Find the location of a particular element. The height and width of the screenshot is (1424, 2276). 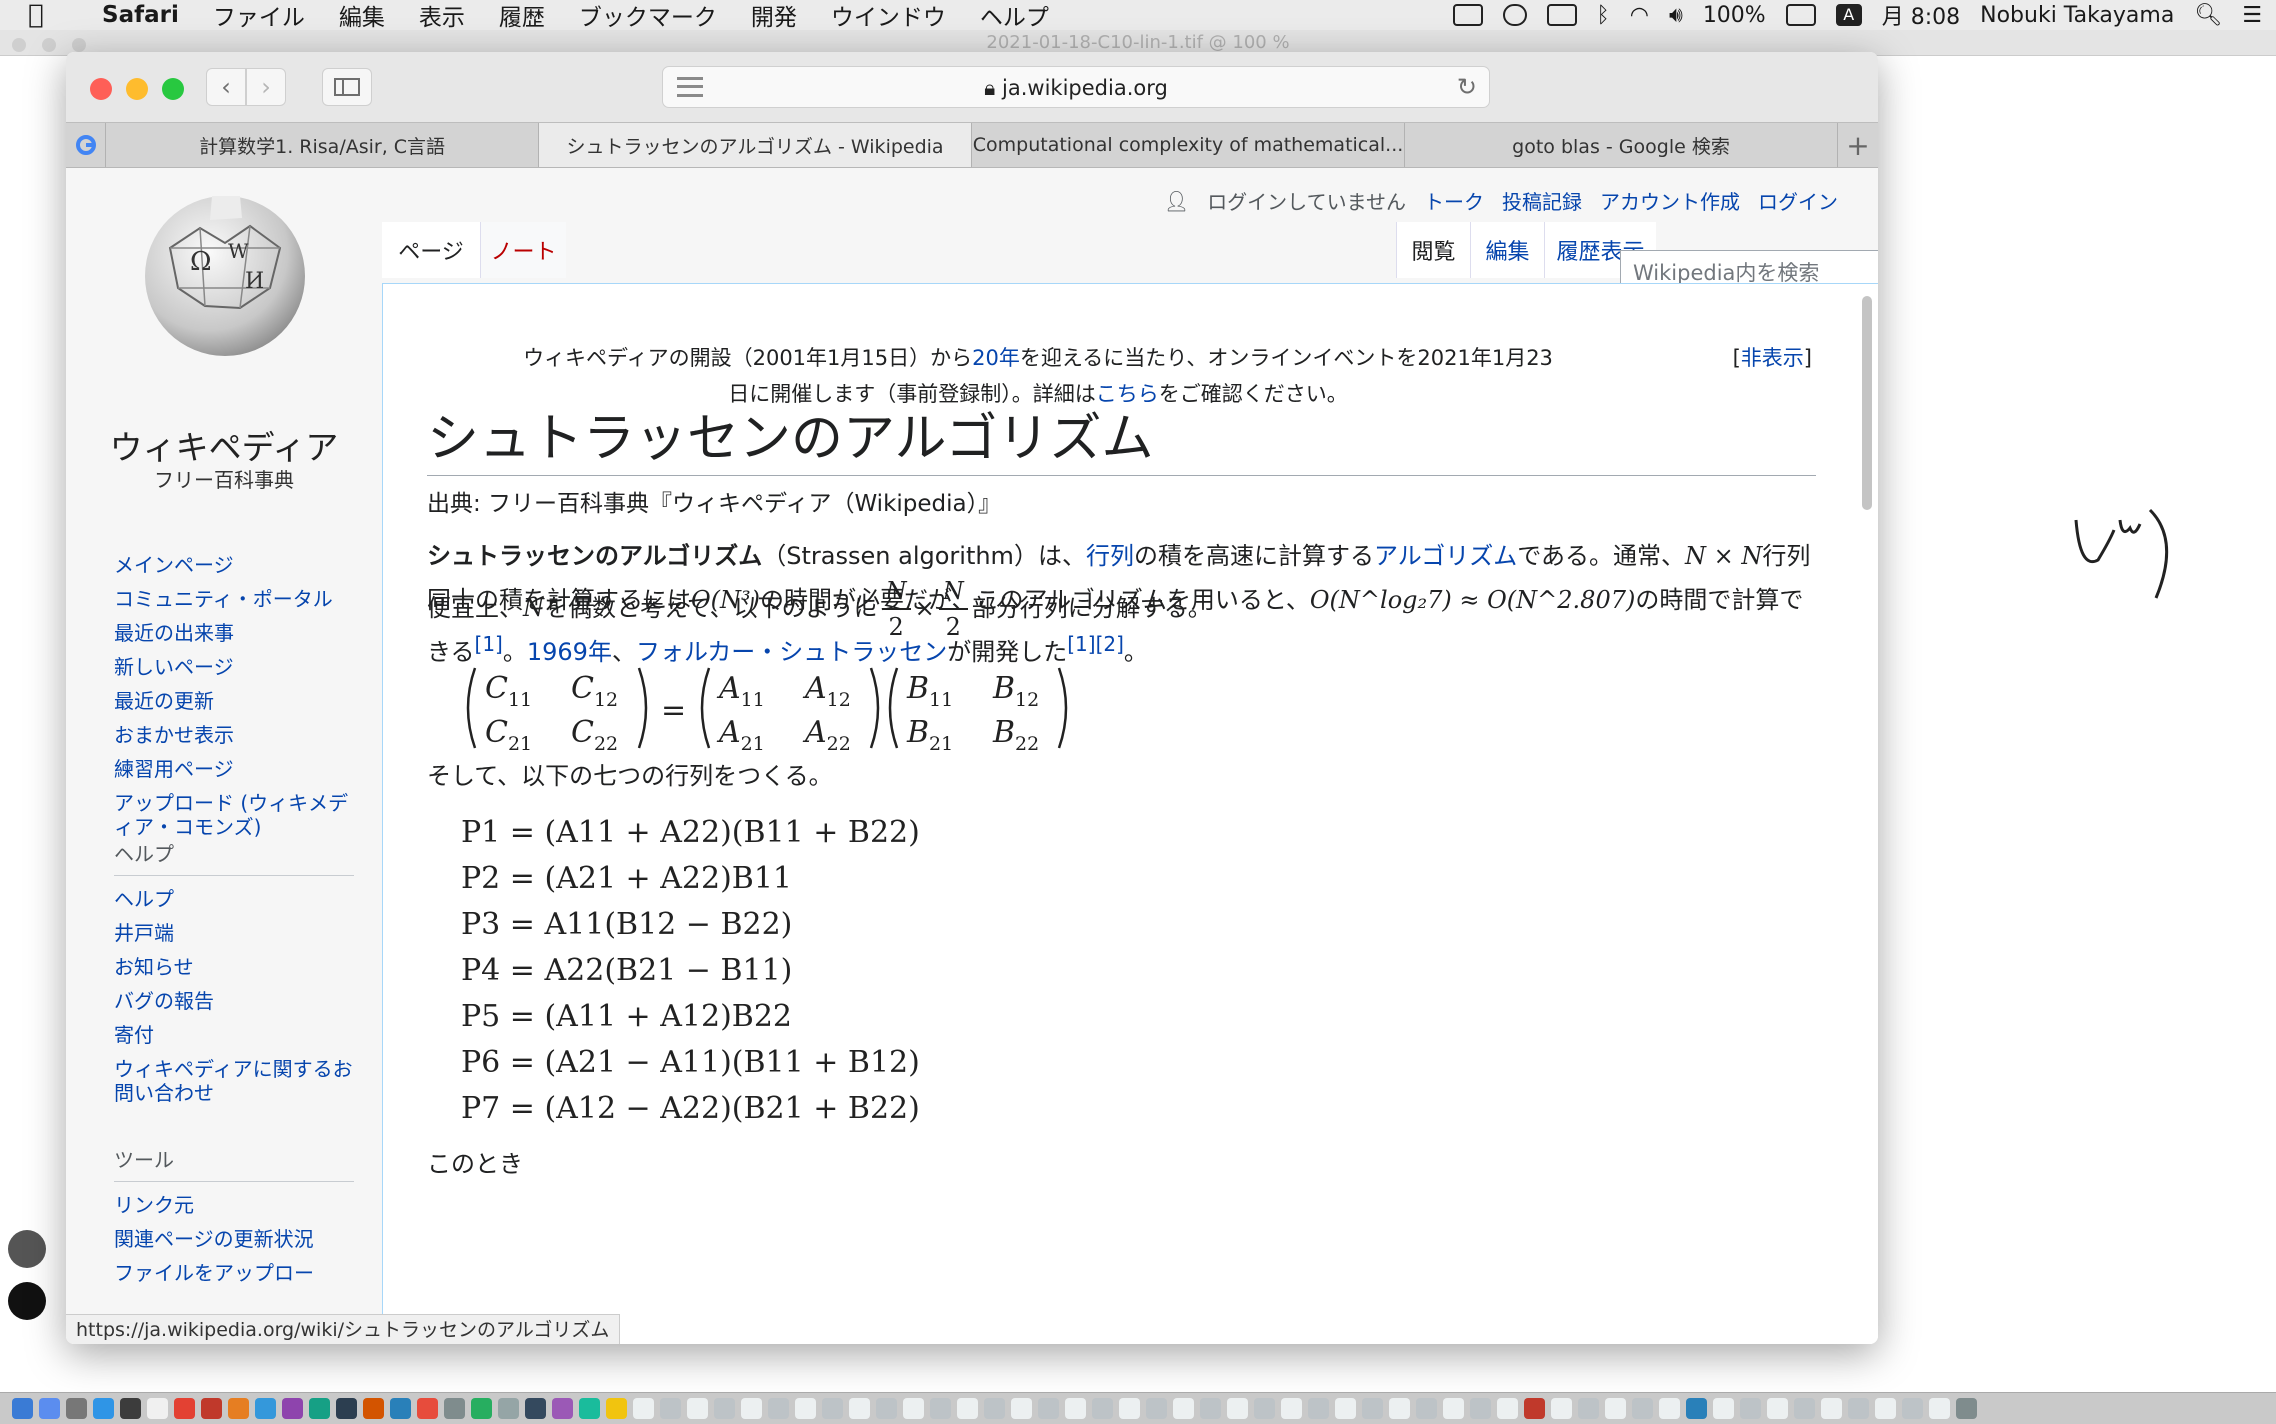

nav-main-page: メインページ is located at coordinates (234, 565).